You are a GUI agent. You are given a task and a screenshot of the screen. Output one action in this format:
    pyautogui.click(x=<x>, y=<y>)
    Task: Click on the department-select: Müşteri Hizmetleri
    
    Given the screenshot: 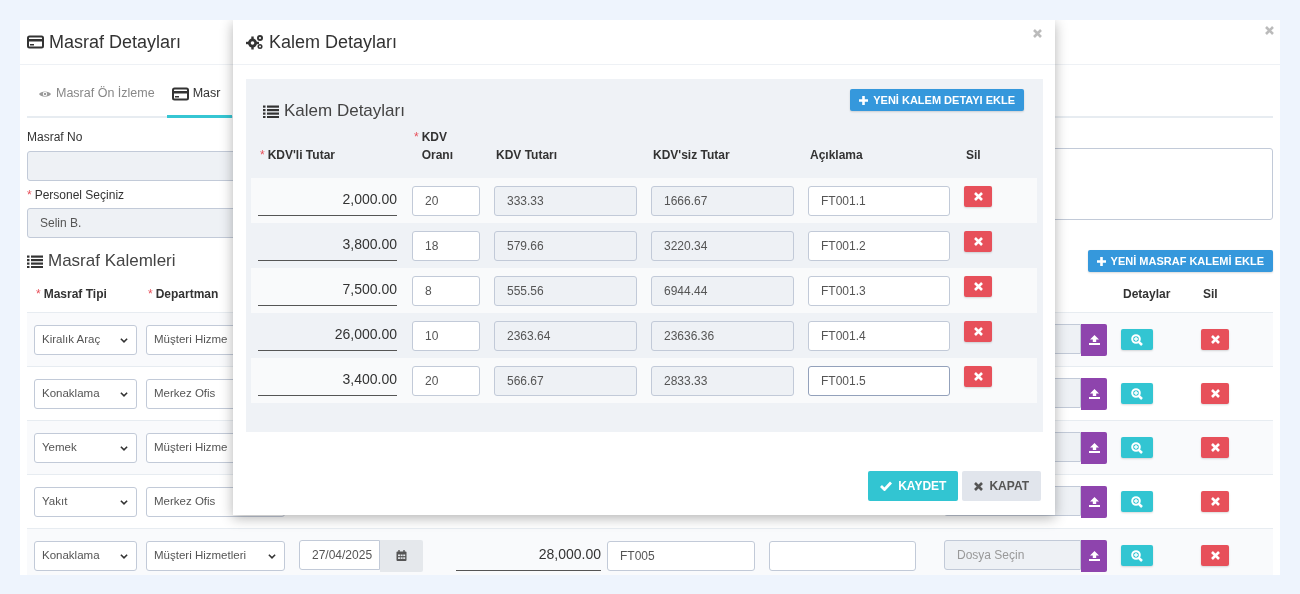 What is the action you would take?
    pyautogui.click(x=215, y=555)
    